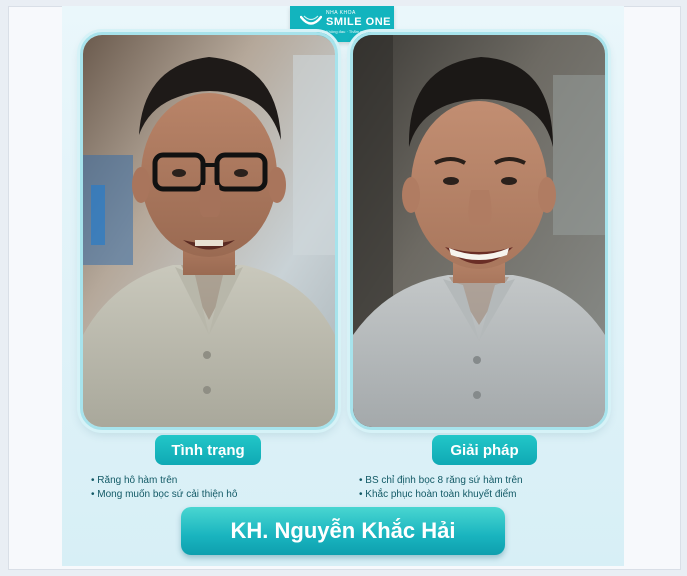 This screenshot has width=687, height=576. I want to click on status-label: Tình trạng, so click(208, 450).